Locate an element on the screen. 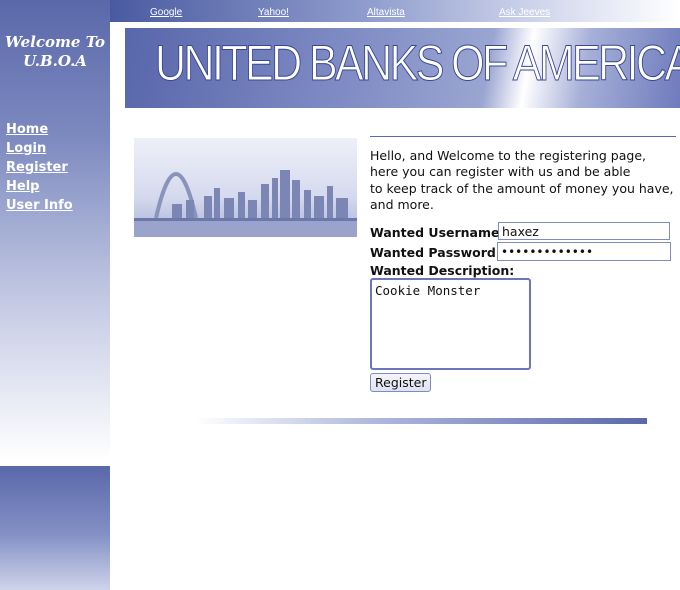 Image resolution: width=680 pixels, height=590 pixels. banner-title: UNITED BANKS OF AMERICA is located at coordinates (417, 63).